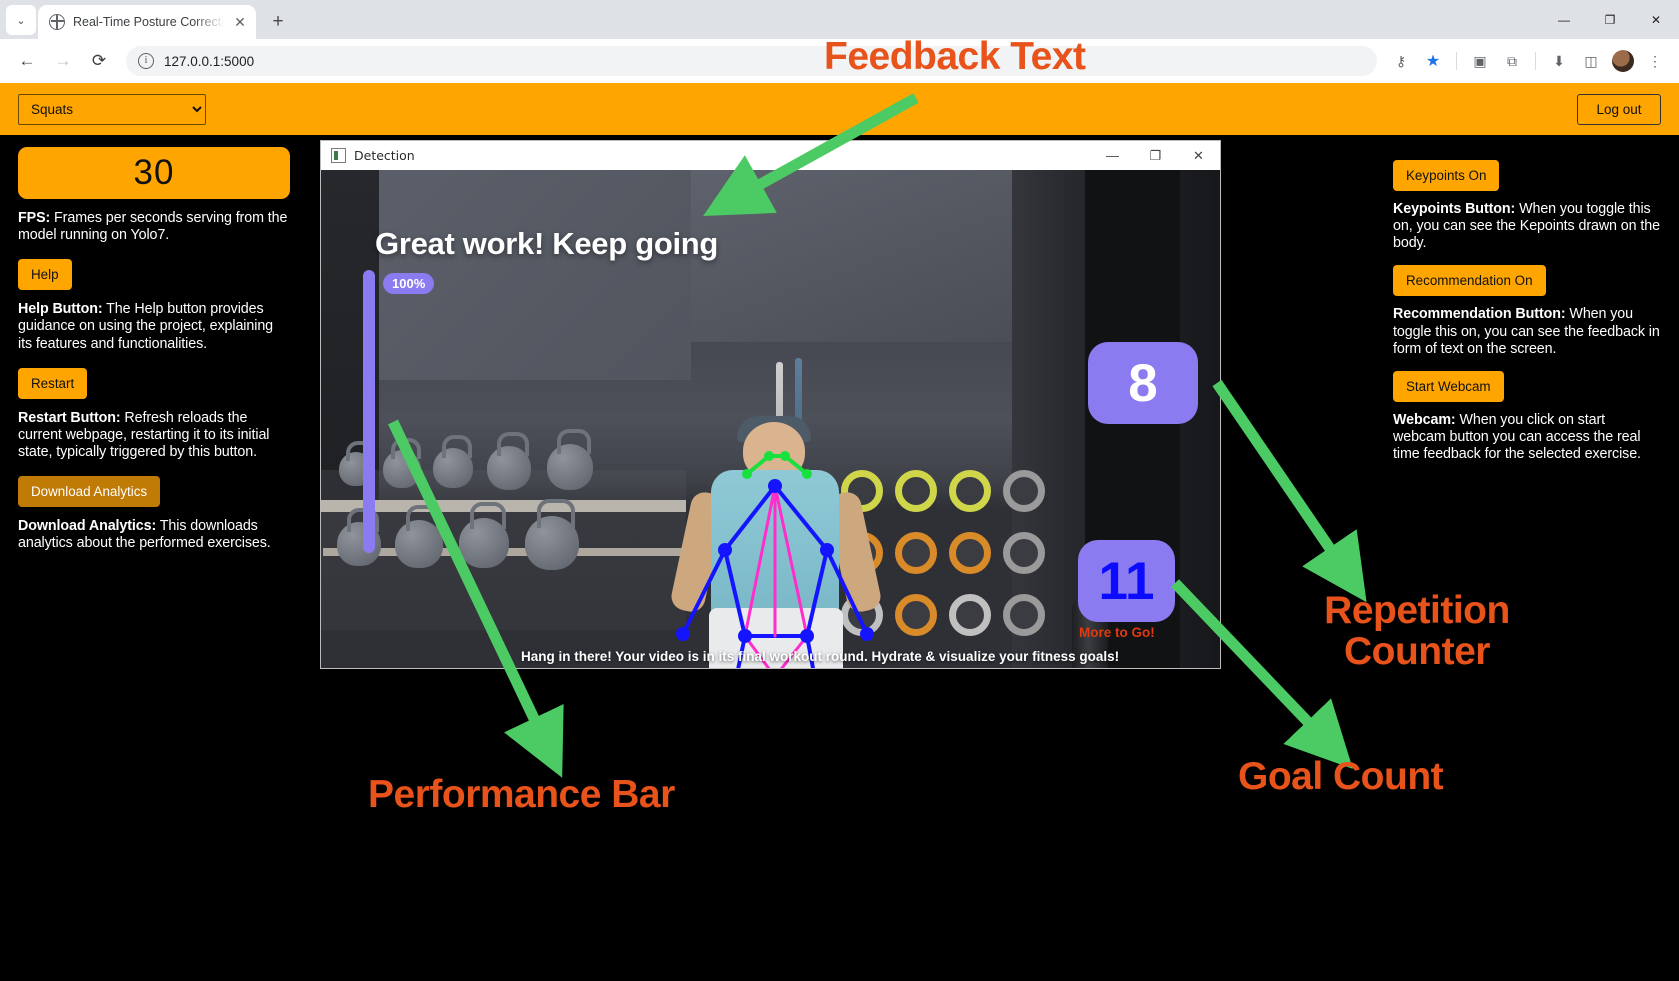  What do you see at coordinates (1448, 386) in the screenshot?
I see `start-webcam-button: Start Webcam` at bounding box center [1448, 386].